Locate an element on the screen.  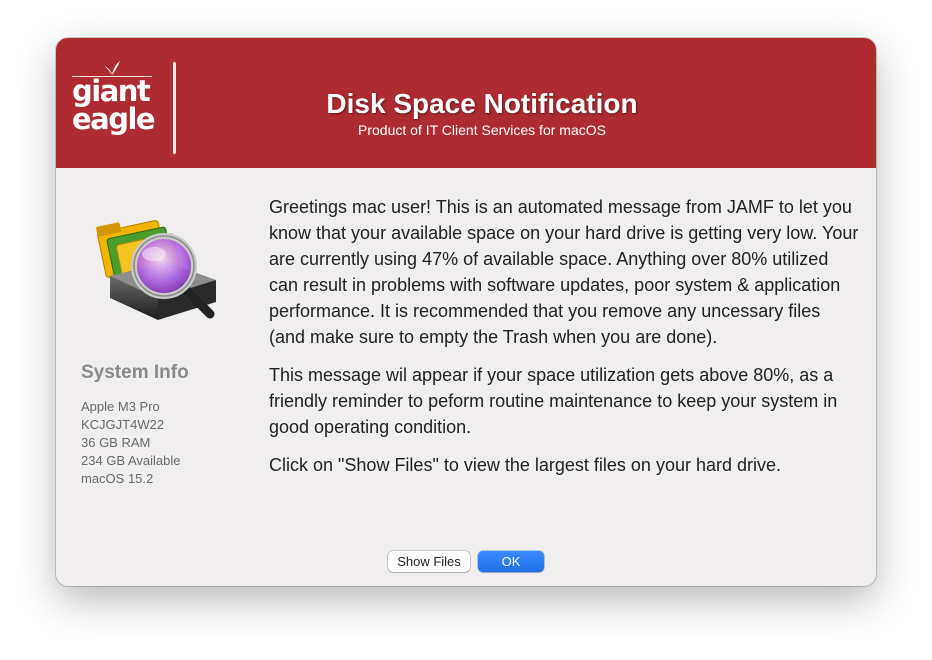
system-info-serial: KCJGJT4W22 is located at coordinates (123, 424).